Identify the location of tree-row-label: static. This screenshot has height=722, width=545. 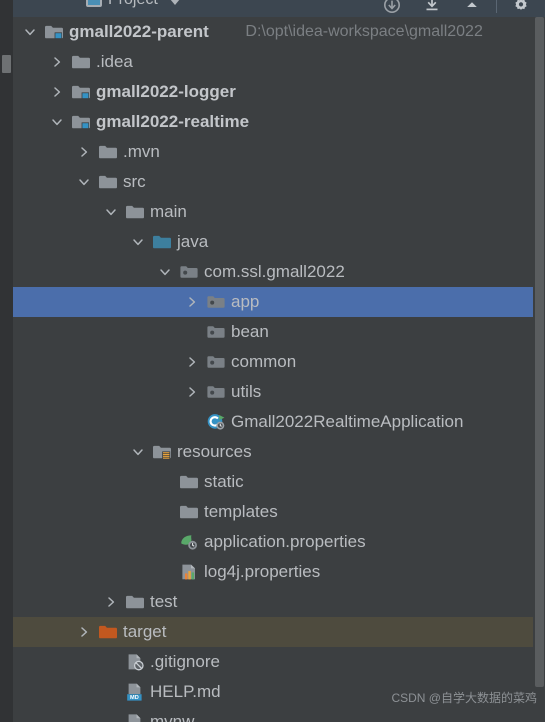
(224, 481).